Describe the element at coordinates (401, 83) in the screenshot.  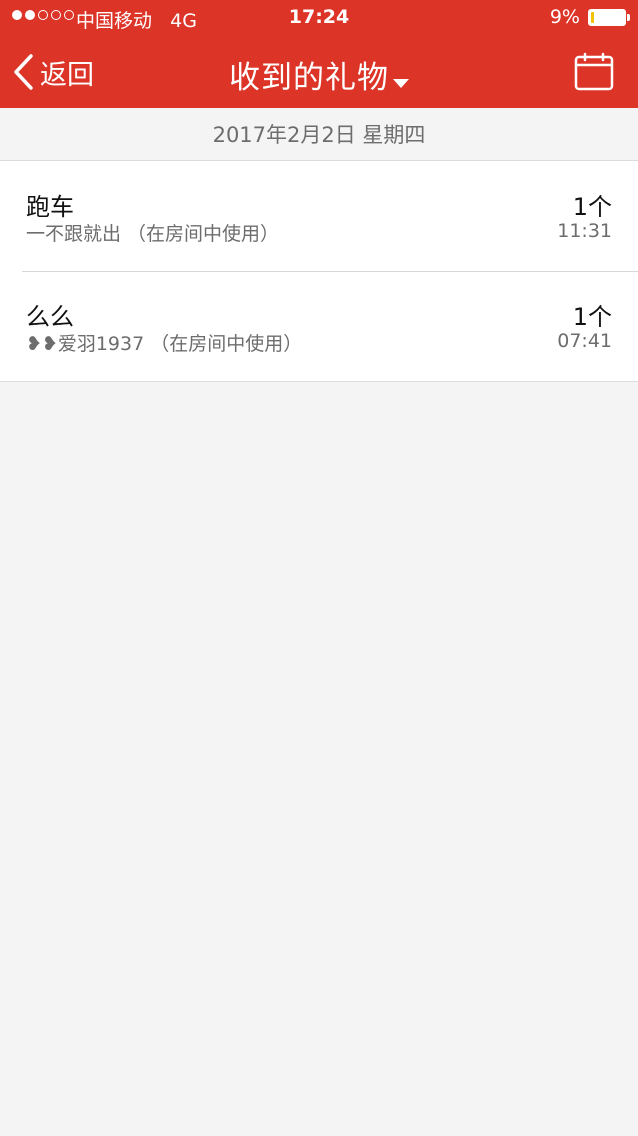
I see `caret-down-icon` at that location.